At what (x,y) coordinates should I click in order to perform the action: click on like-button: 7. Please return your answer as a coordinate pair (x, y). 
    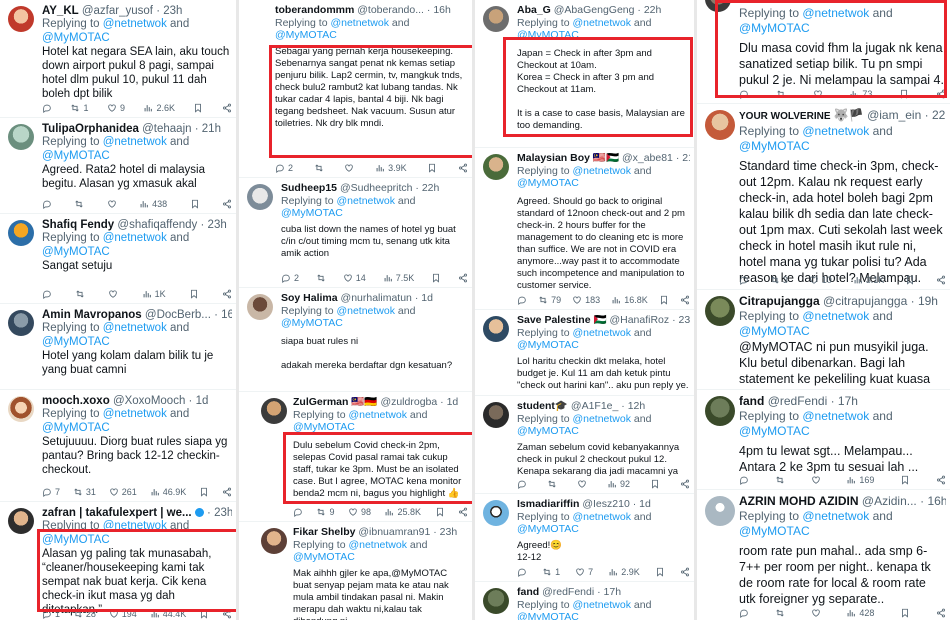
    Looking at the image, I should click on (584, 572).